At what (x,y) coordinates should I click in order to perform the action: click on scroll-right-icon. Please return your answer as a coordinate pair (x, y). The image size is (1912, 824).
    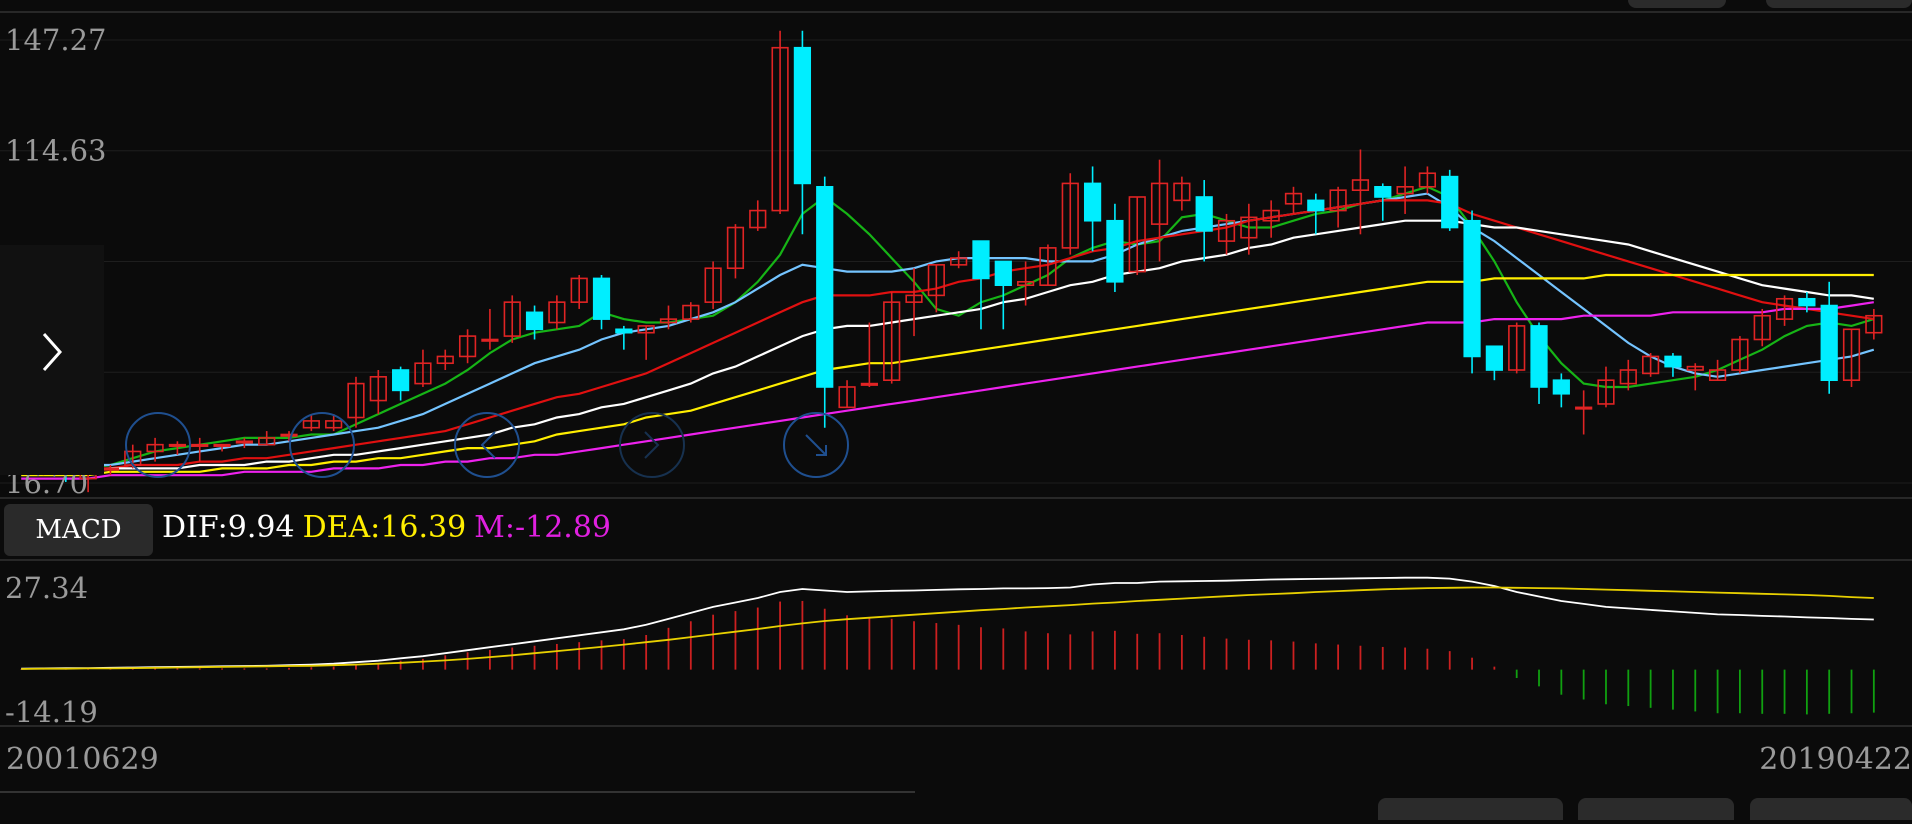
    Looking at the image, I should click on (652, 445).